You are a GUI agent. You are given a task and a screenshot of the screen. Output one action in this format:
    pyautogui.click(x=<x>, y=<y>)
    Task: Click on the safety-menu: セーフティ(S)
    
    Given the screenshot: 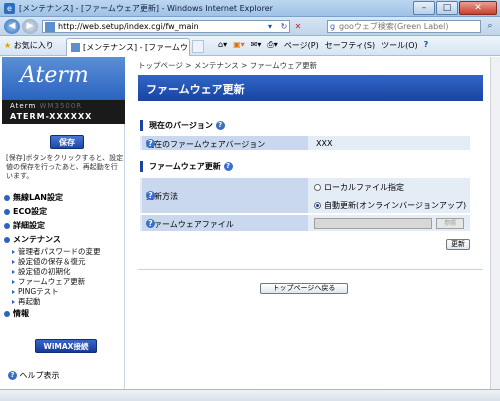 What is the action you would take?
    pyautogui.click(x=350, y=45)
    